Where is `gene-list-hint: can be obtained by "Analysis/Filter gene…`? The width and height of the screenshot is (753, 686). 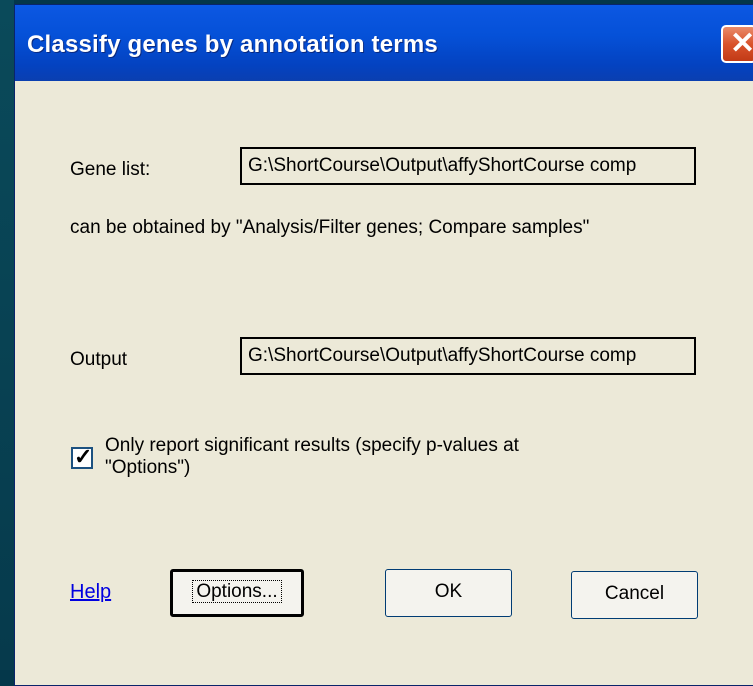 gene-list-hint: can be obtained by "Analysis/Filter gene… is located at coordinates (330, 227).